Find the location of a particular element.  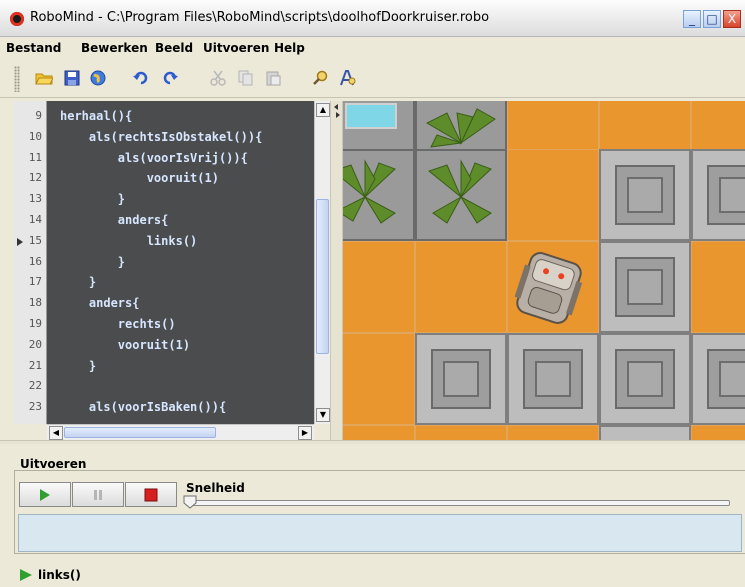

pause-icon is located at coordinates (98, 494).